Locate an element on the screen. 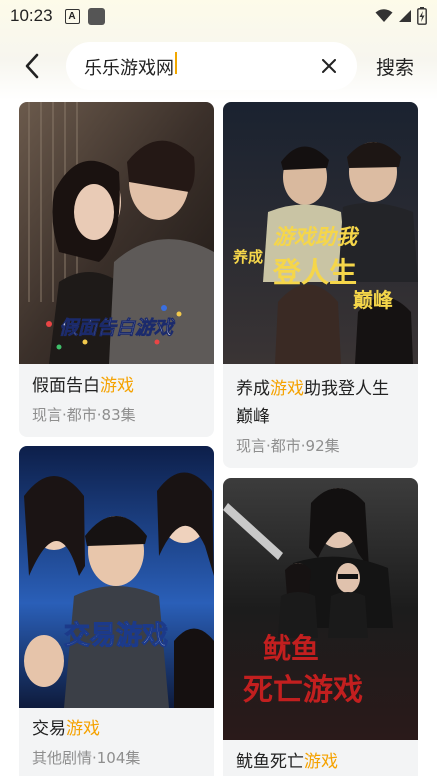  back-button is located at coordinates (32, 66).